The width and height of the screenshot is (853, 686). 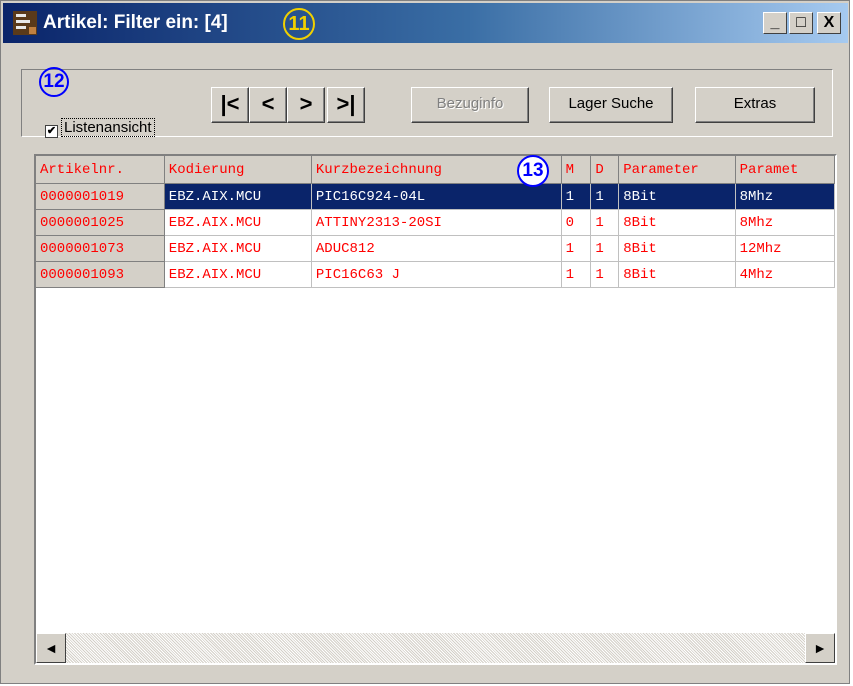 What do you see at coordinates (677, 170) in the screenshot?
I see `column-header: Parameter` at bounding box center [677, 170].